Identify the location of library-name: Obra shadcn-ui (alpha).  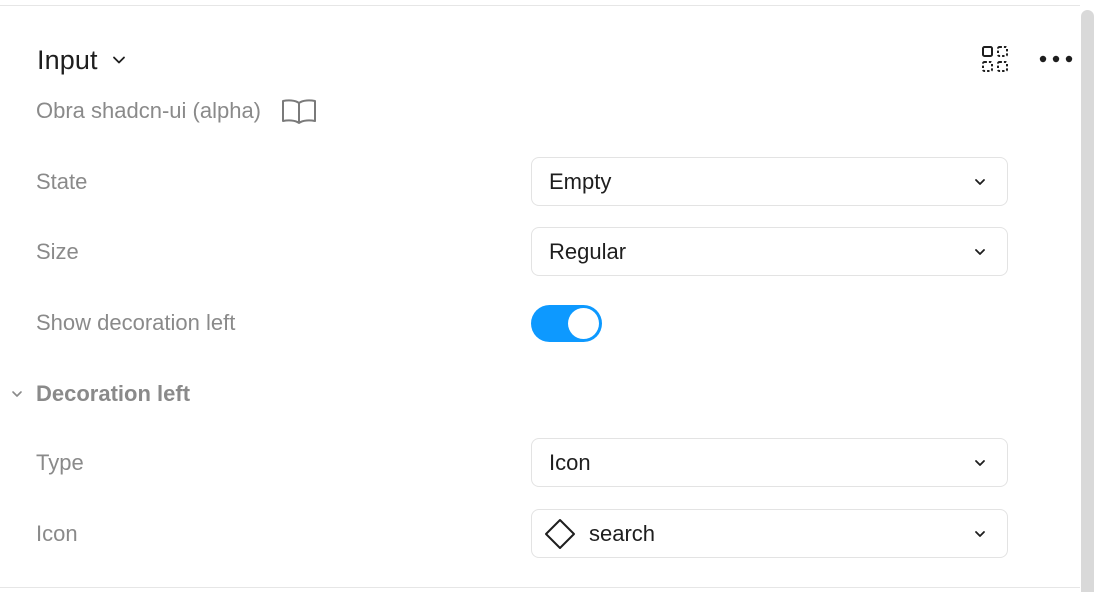
(149, 110).